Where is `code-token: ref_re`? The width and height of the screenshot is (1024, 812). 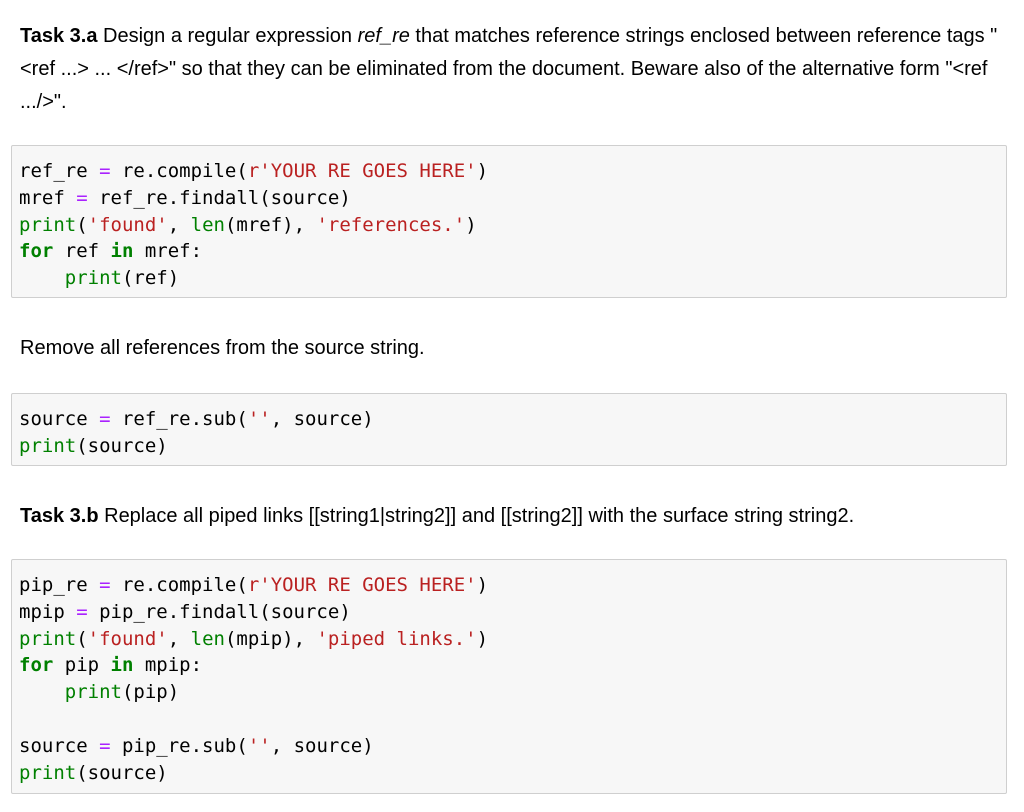
code-token: ref_re is located at coordinates (59, 171).